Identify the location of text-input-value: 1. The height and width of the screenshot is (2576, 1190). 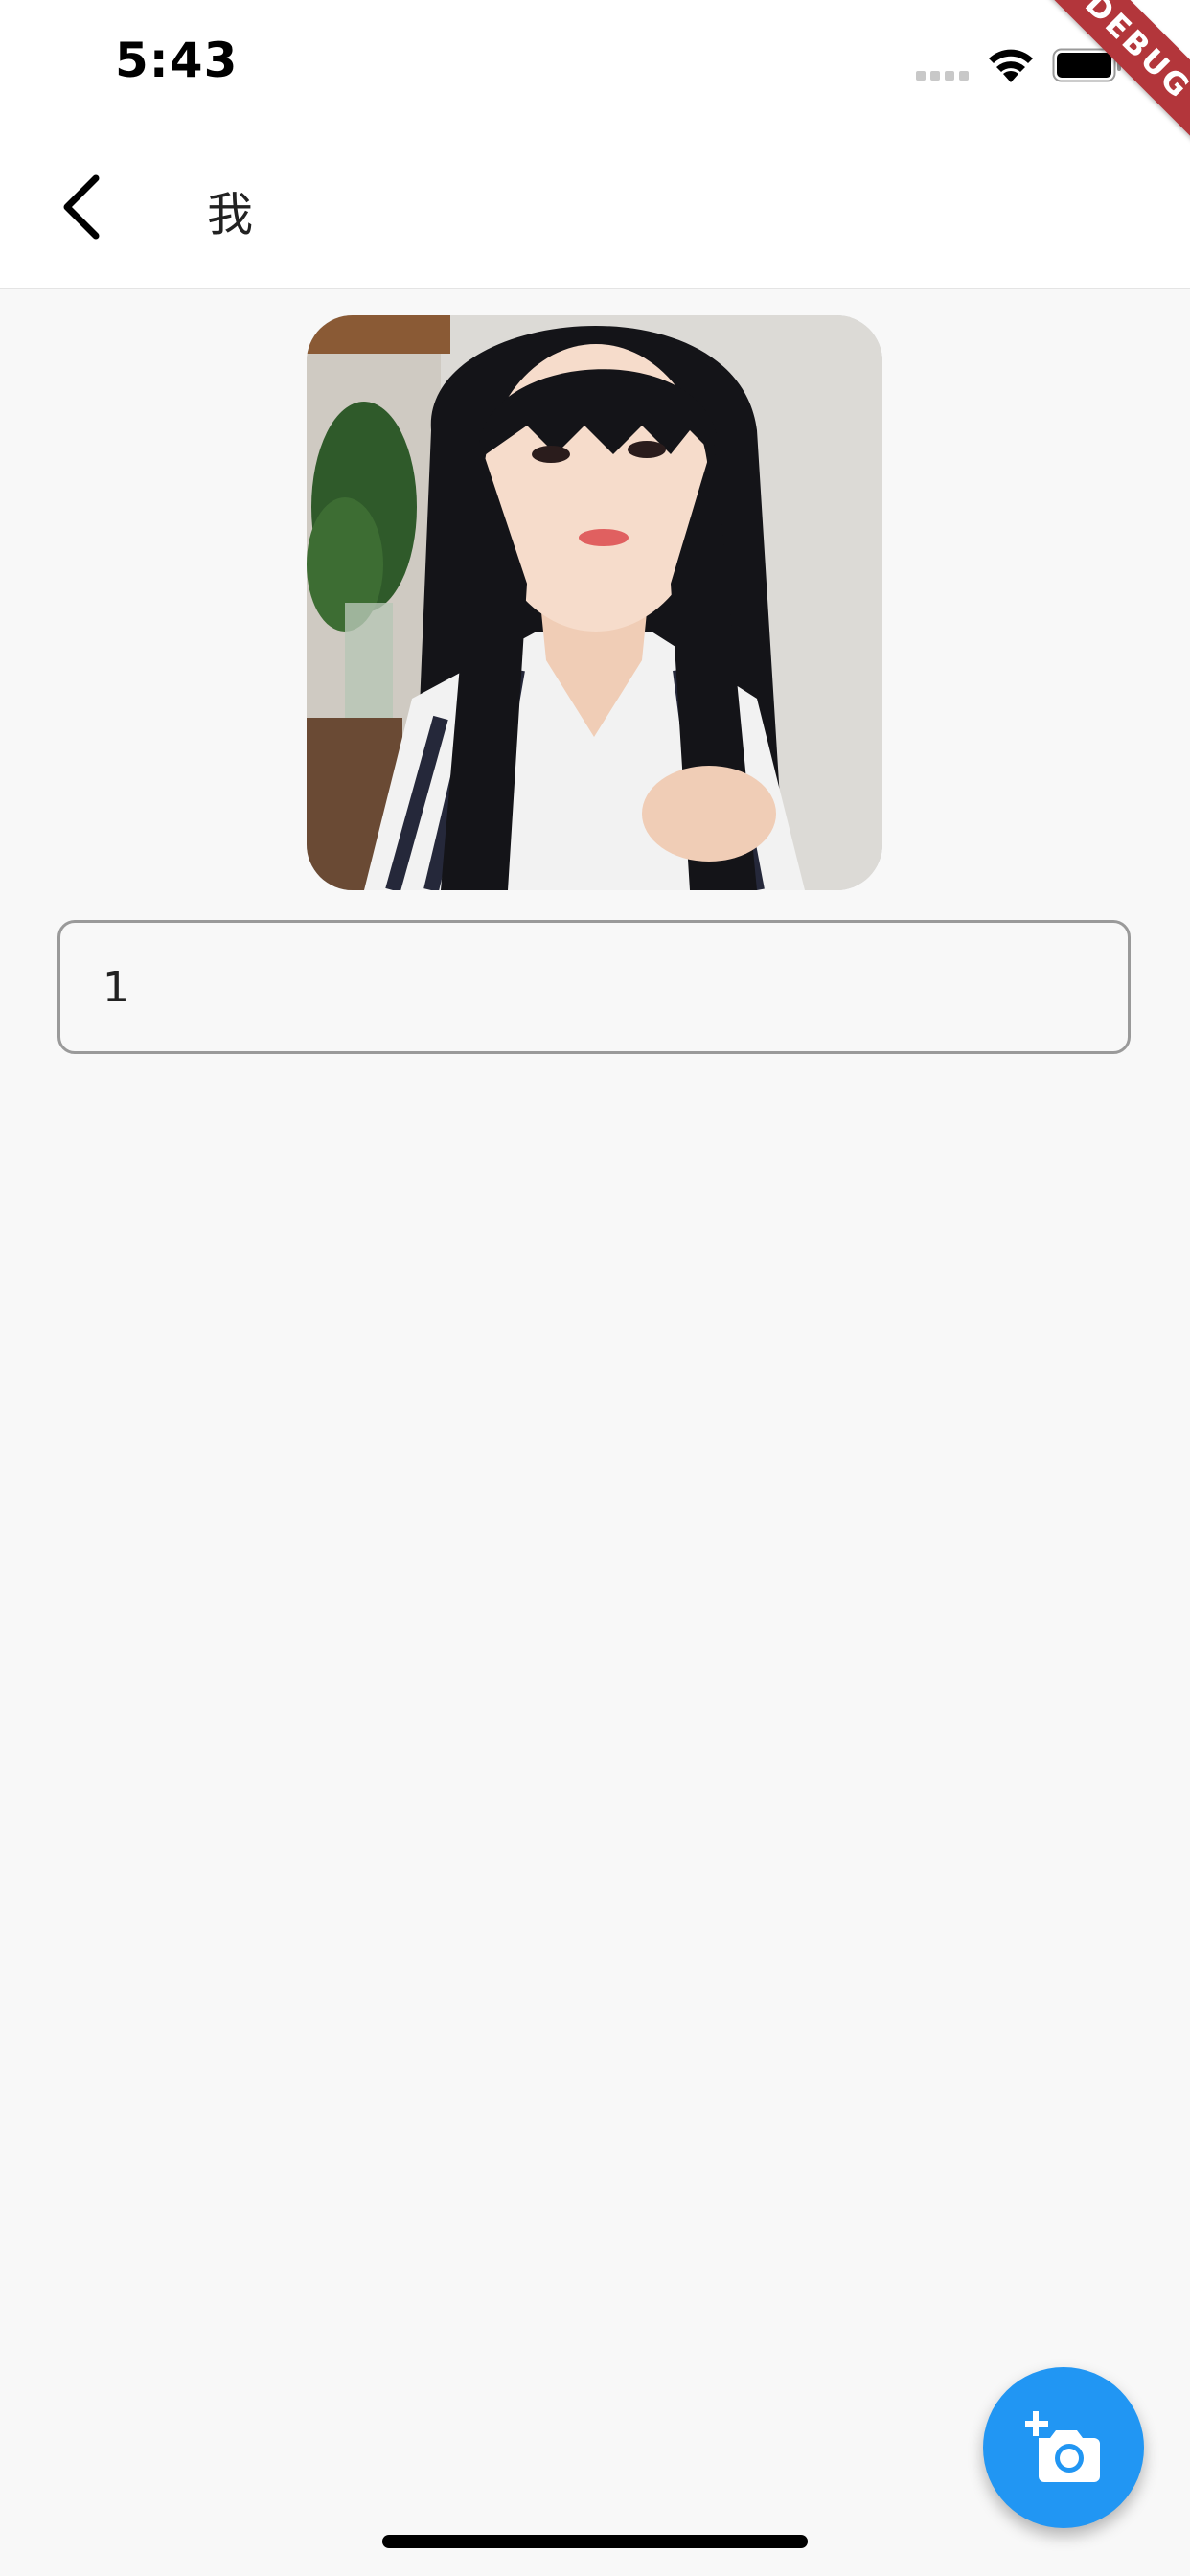
(116, 987).